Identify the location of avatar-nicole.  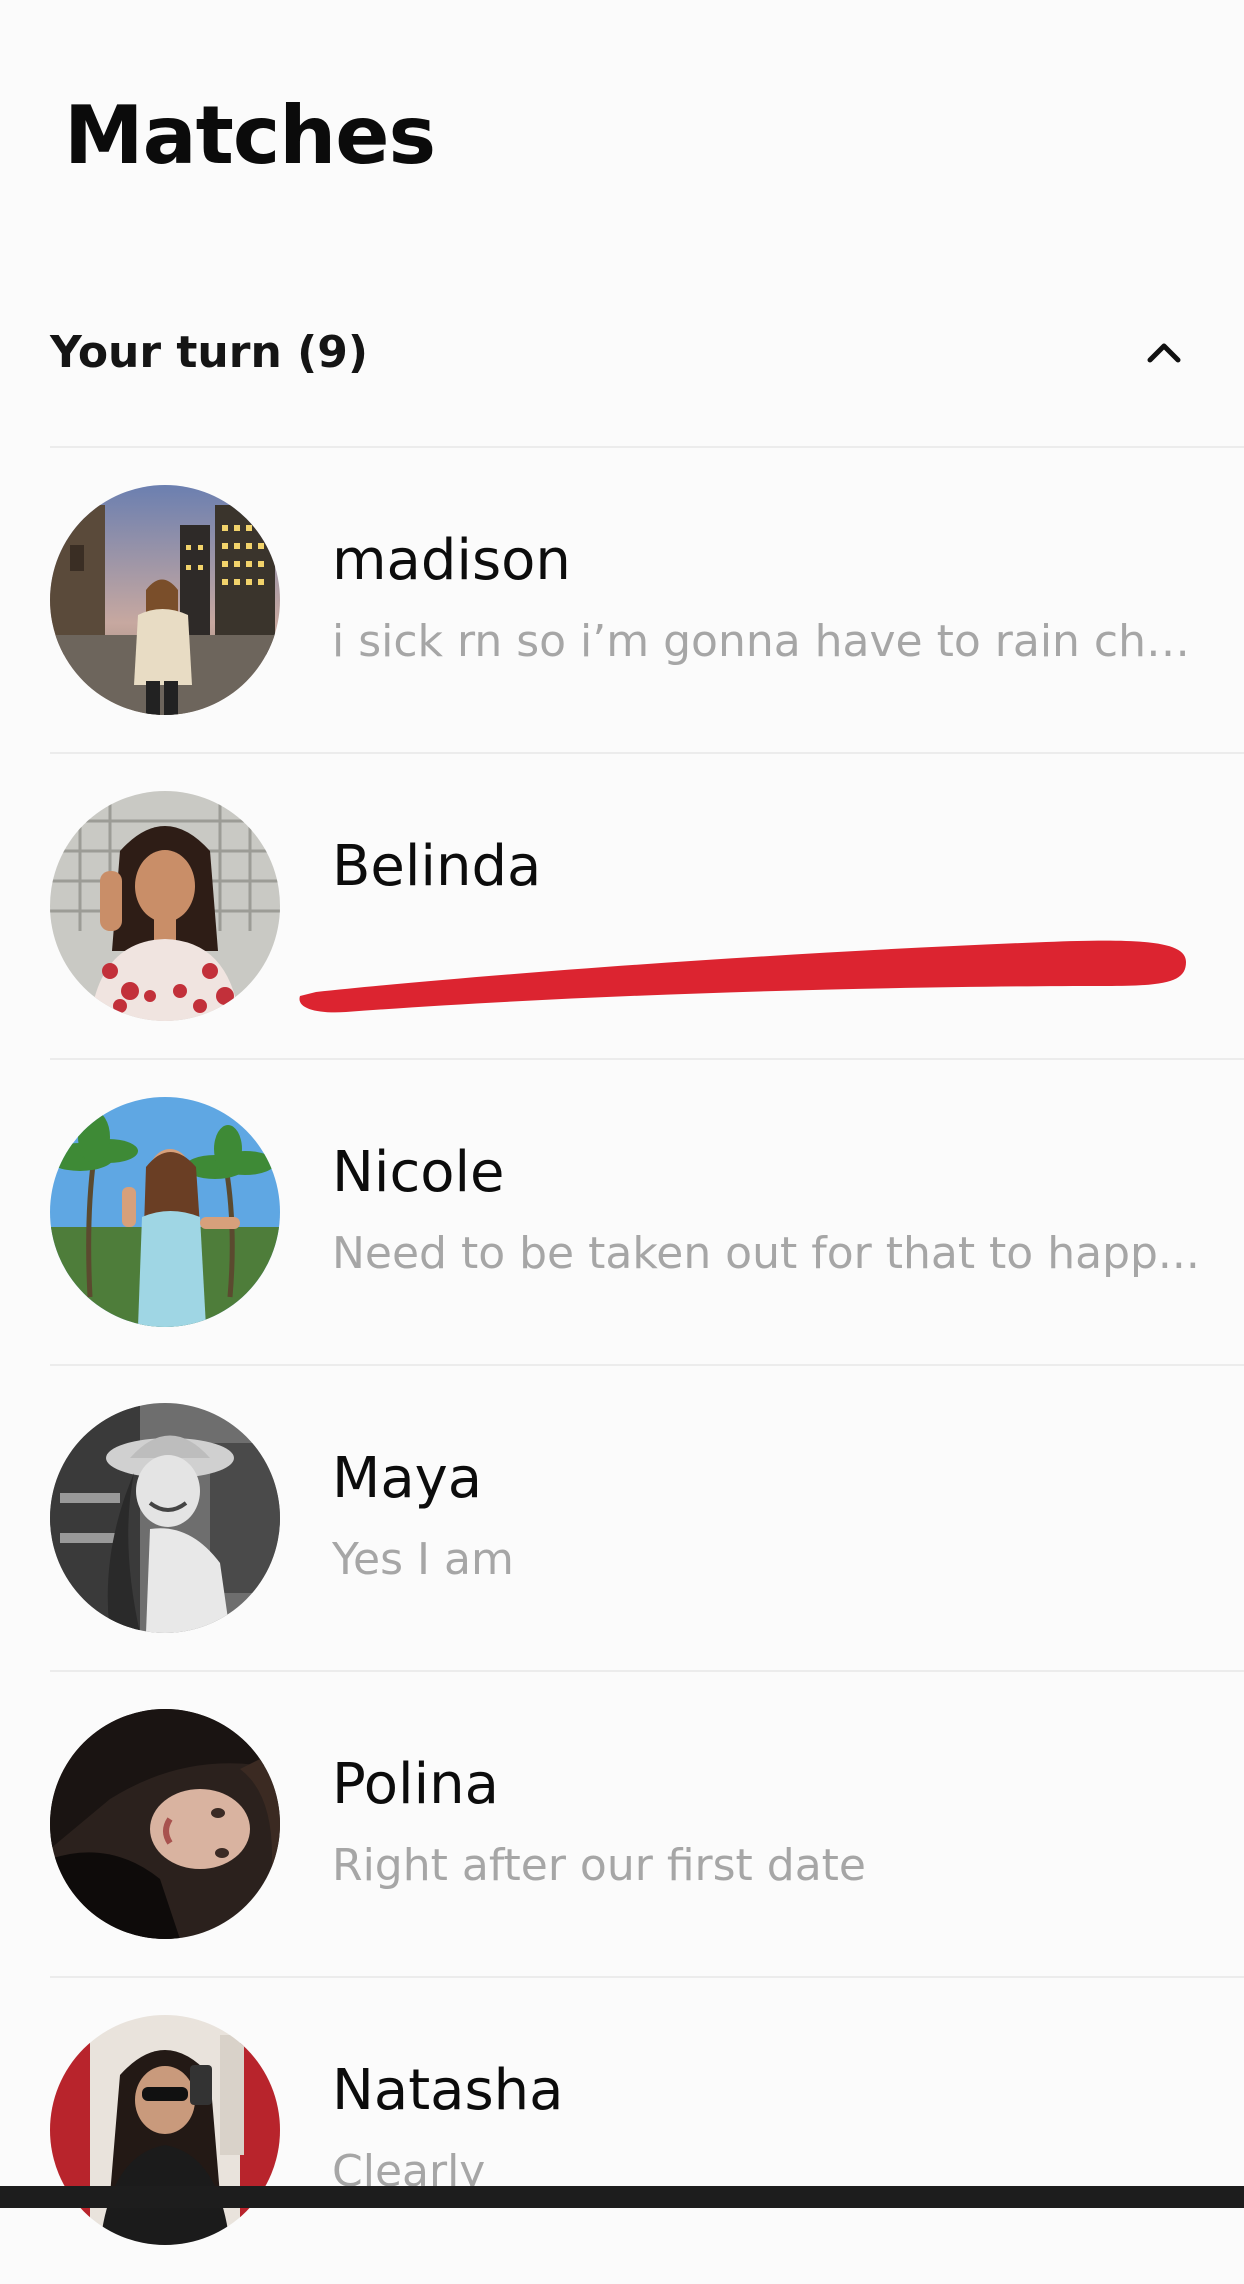
(165, 1212).